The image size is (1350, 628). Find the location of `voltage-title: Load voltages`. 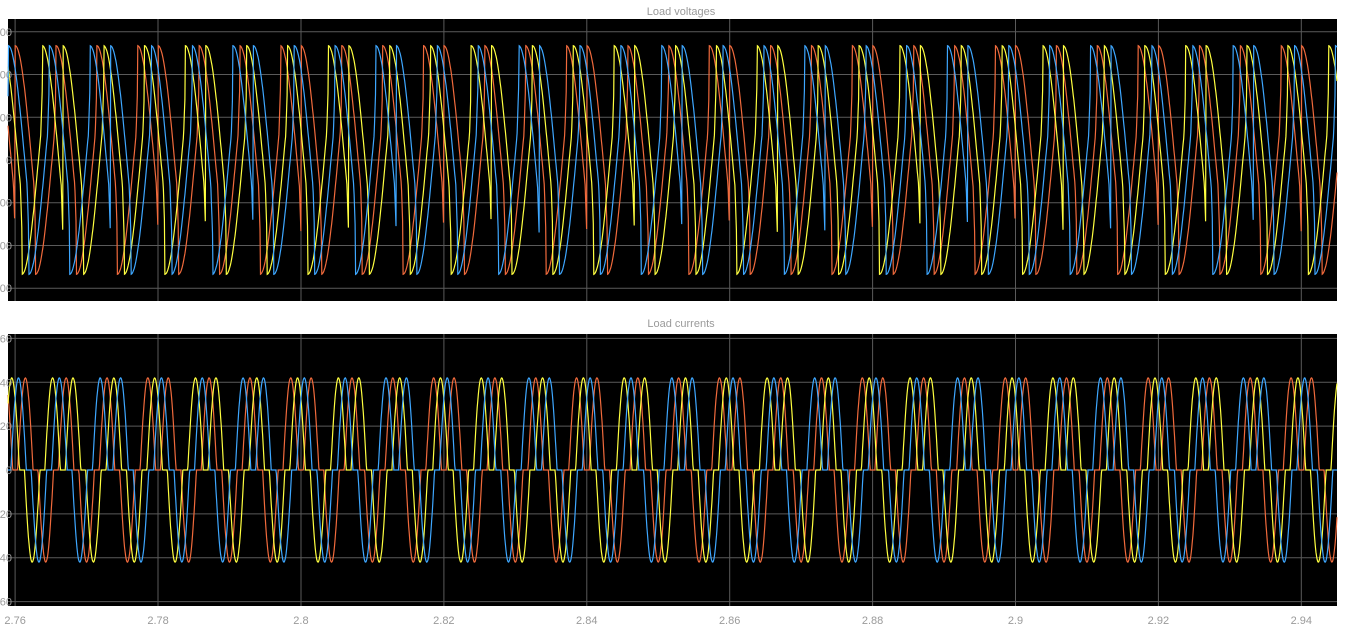

voltage-title: Load voltages is located at coordinates (681, 12).